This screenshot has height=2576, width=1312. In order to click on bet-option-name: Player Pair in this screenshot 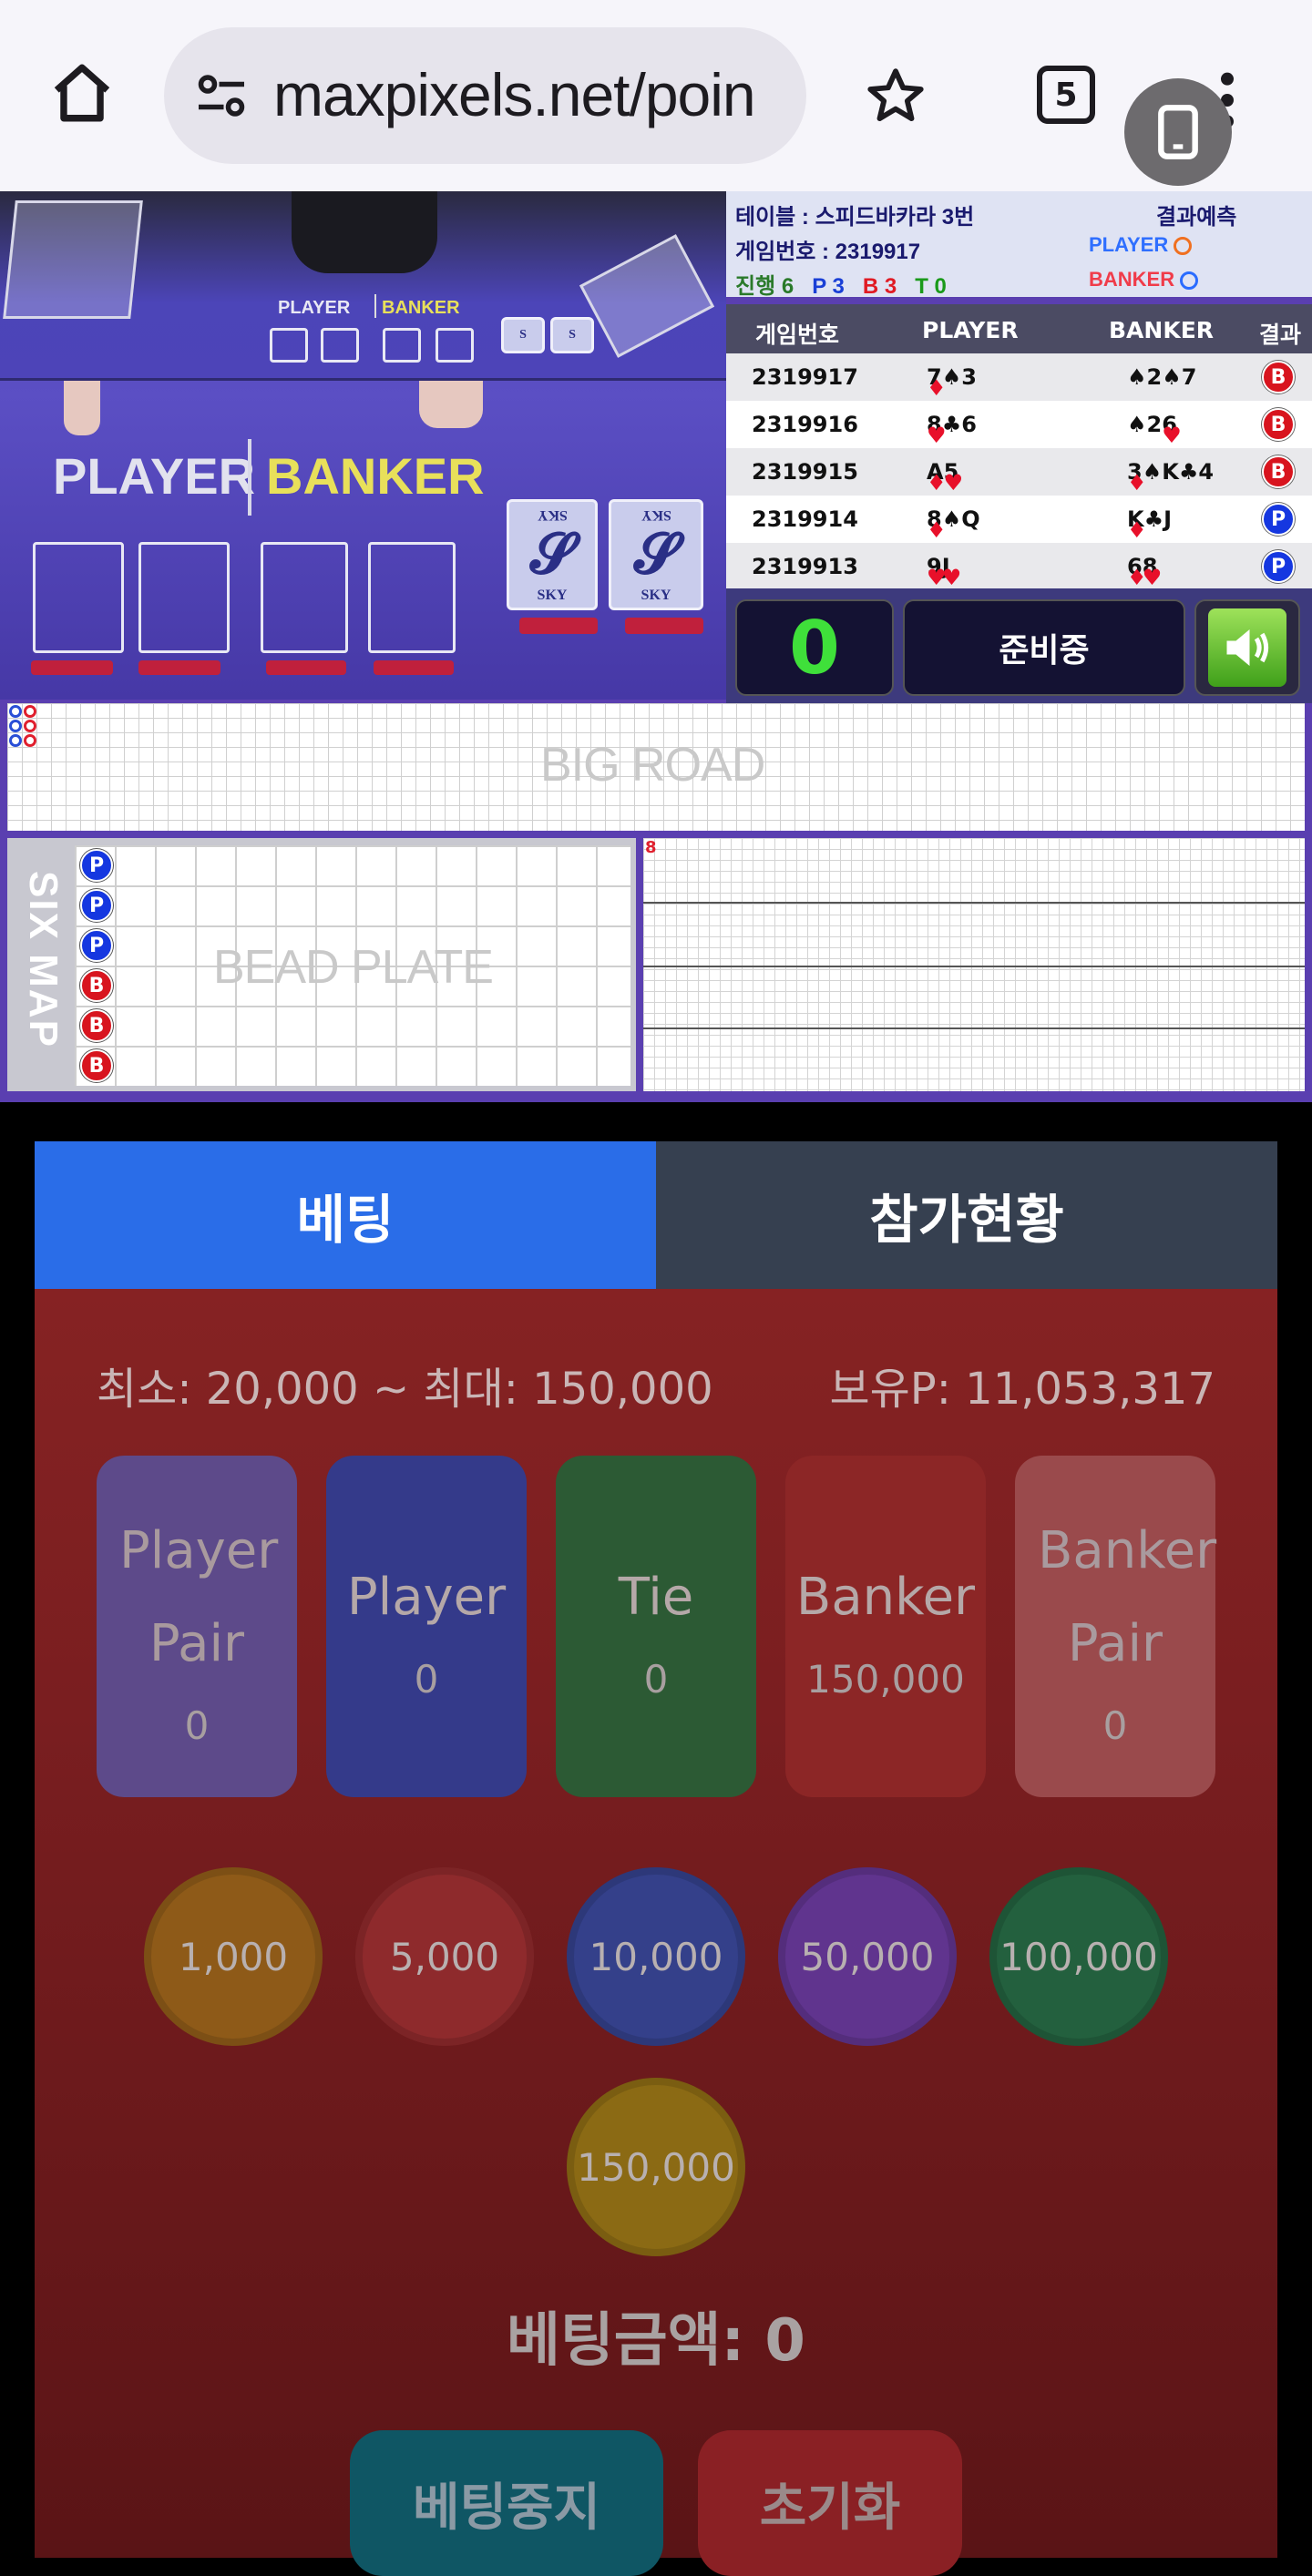, I will do `click(199, 1597)`.